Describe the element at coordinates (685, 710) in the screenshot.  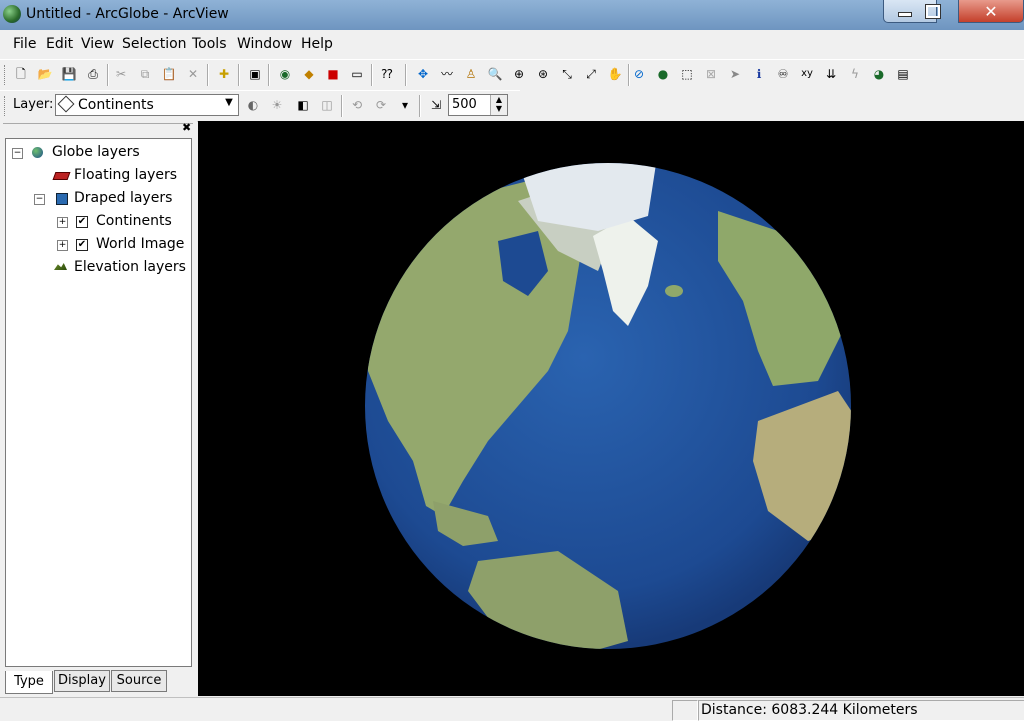
I see `status-cell` at that location.